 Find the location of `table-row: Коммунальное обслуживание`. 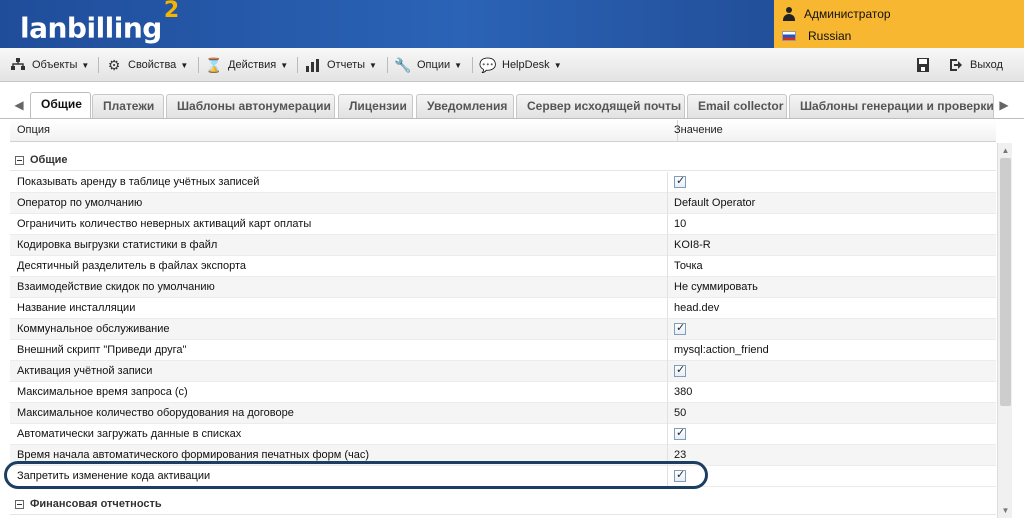

table-row: Коммунальное обслуживание is located at coordinates (503, 329).